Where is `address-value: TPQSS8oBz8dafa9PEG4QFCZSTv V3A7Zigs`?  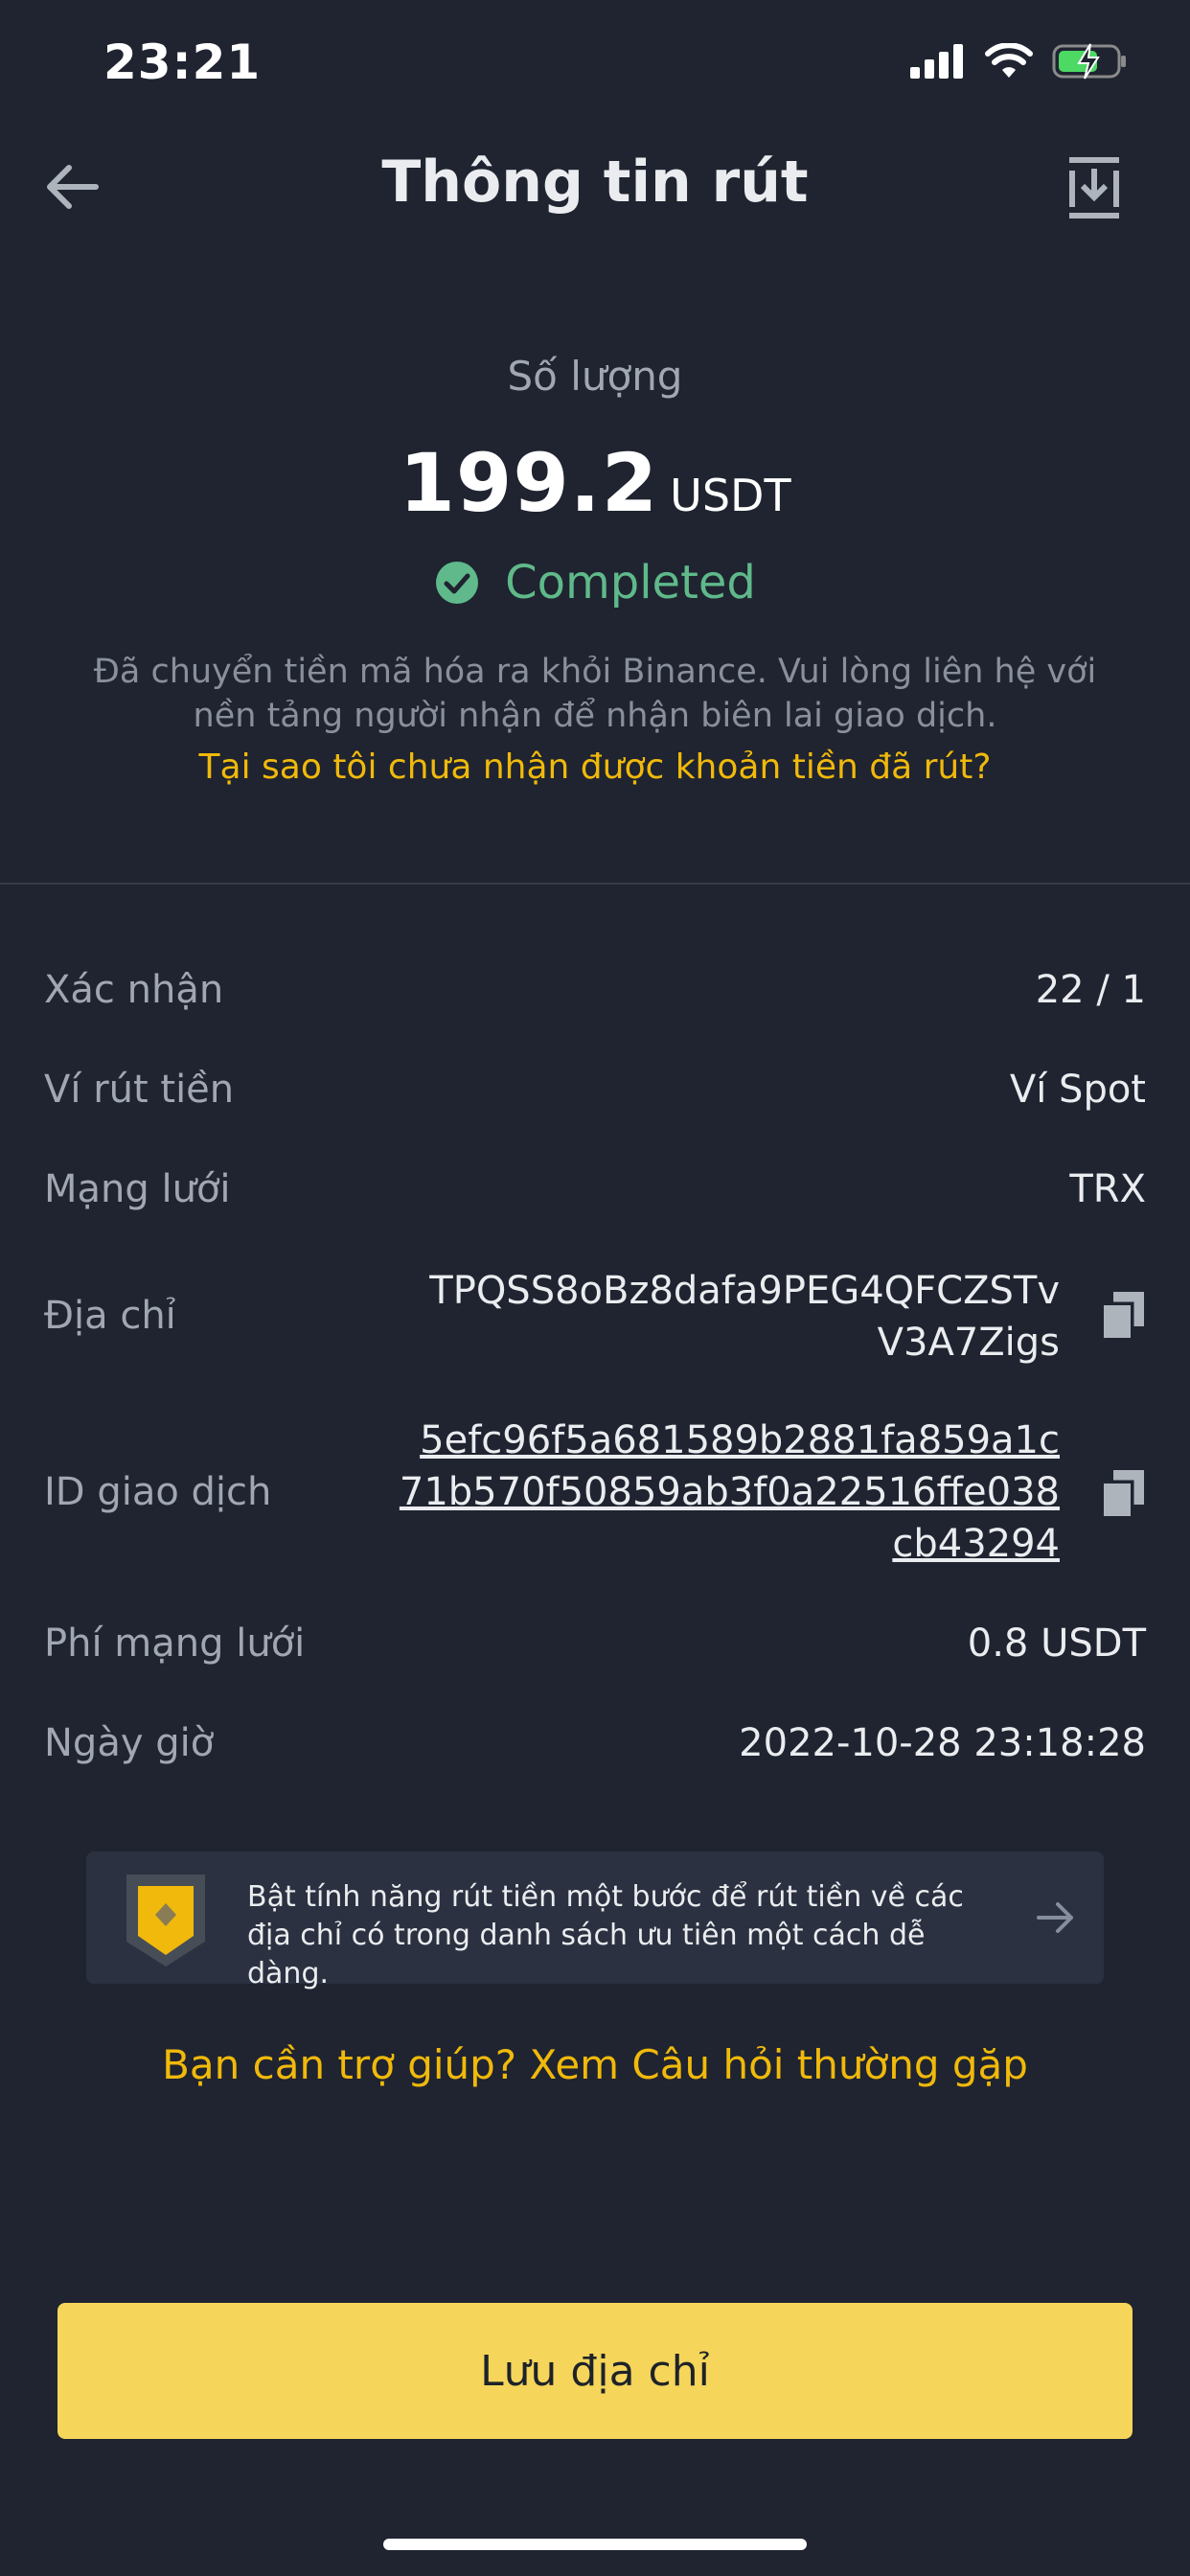 address-value: TPQSS8oBz8dafa9PEG4QFCZSTv V3A7Zigs is located at coordinates (745, 1316).